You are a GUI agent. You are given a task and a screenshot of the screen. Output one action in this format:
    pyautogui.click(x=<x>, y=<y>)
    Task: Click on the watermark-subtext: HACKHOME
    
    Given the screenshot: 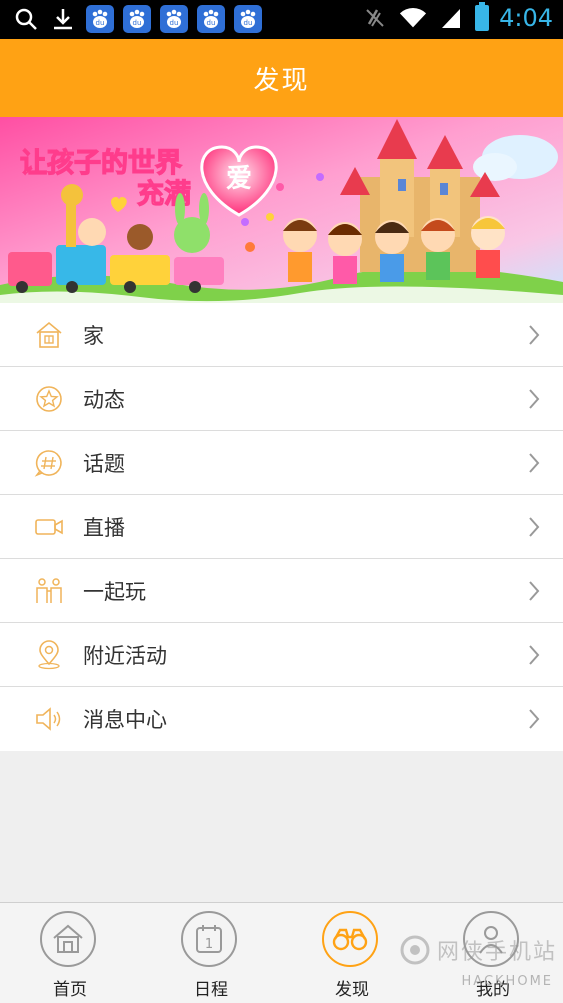 What is the action you would take?
    pyautogui.click(x=507, y=981)
    